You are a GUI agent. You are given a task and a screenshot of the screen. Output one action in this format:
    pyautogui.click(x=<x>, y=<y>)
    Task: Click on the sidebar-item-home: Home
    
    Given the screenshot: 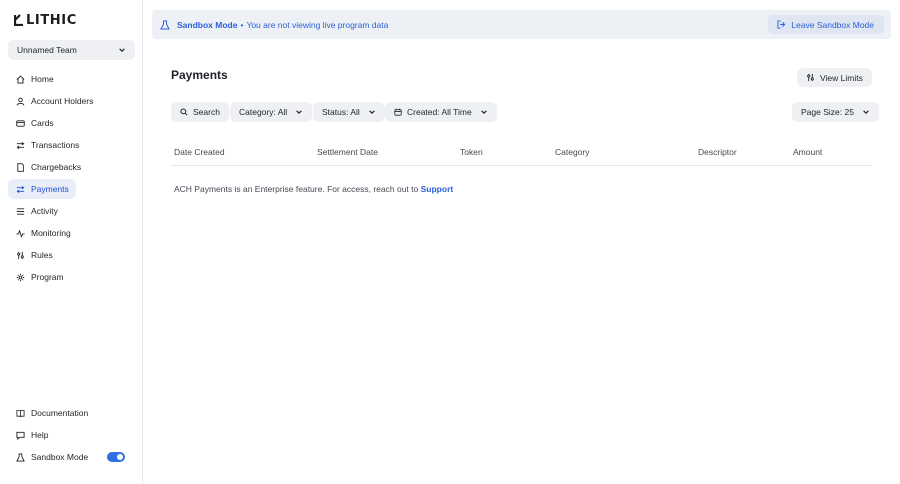 What is the action you would take?
    pyautogui.click(x=71, y=79)
    